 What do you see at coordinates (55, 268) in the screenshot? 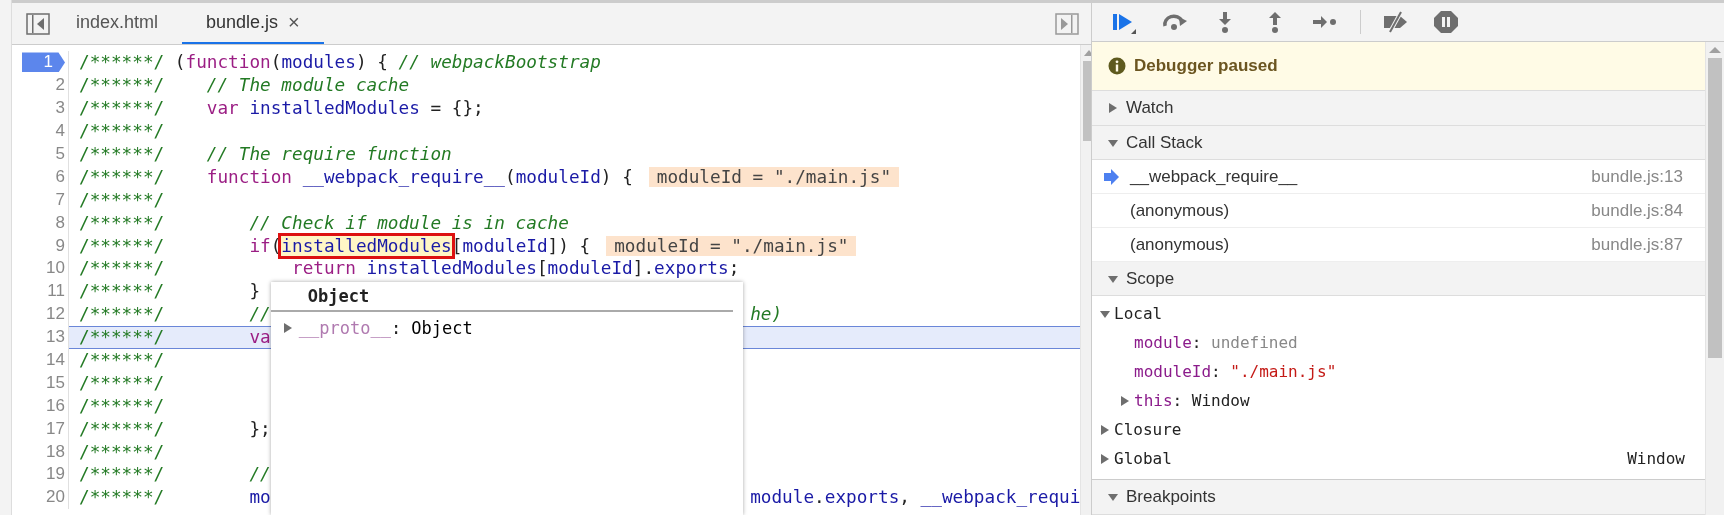
I see `line-number: 10` at bounding box center [55, 268].